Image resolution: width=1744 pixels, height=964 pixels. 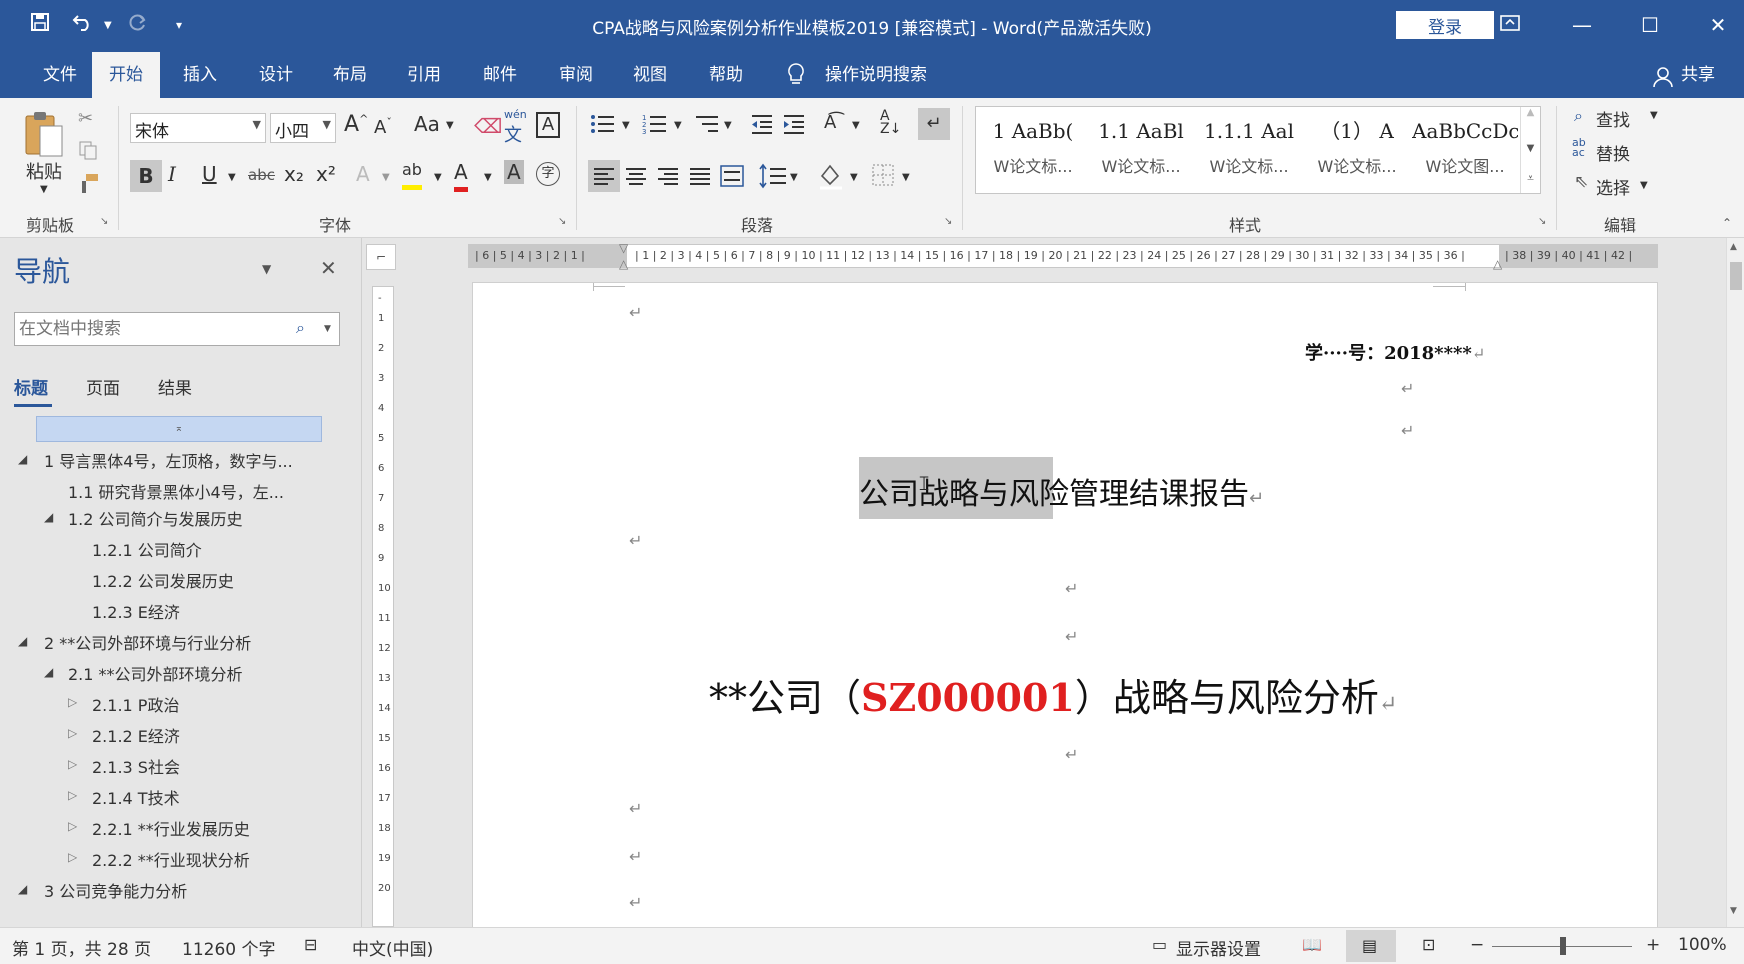 I want to click on web-layout-icon: ⊡, so click(x=1428, y=944).